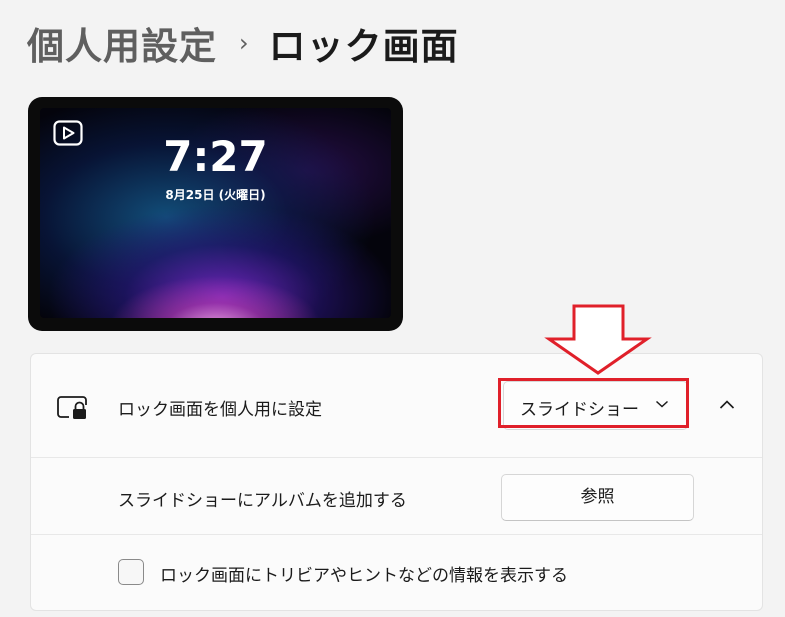 The image size is (785, 617). What do you see at coordinates (72, 407) in the screenshot?
I see `lock-screen-icon` at bounding box center [72, 407].